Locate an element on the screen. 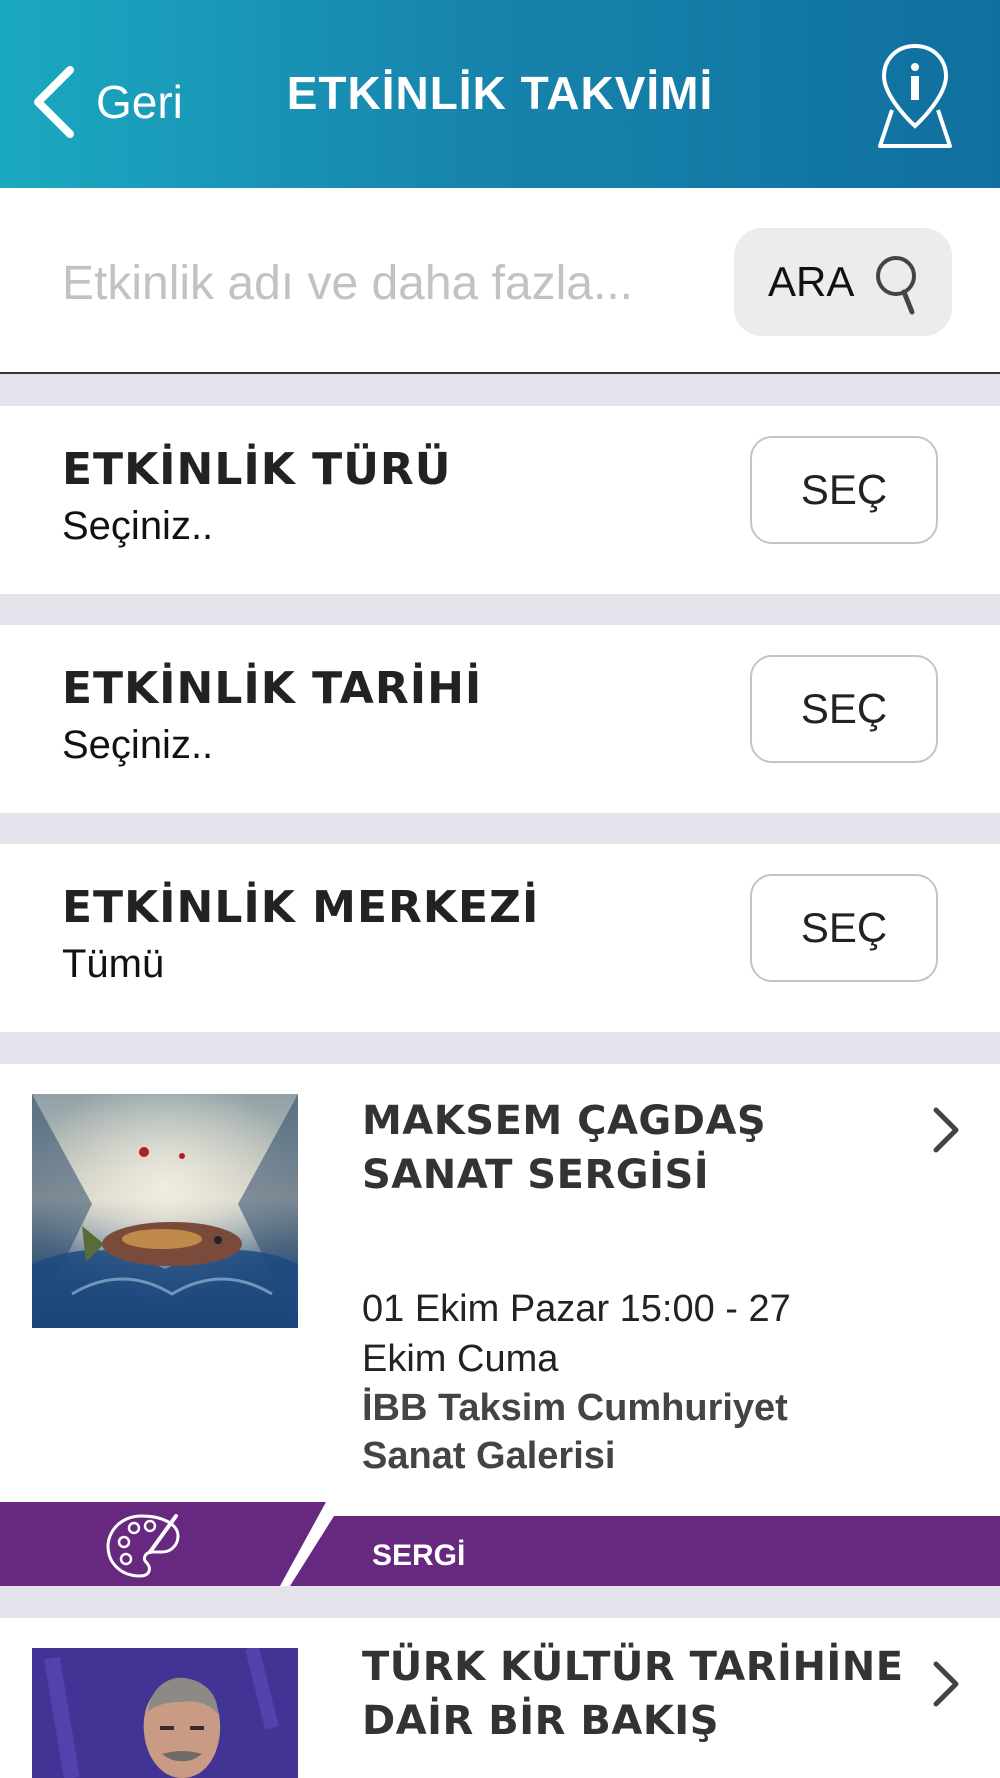 This screenshot has width=1000, height=1778. filter-title: ETKİNLİK MERKEZİ is located at coordinates (301, 907).